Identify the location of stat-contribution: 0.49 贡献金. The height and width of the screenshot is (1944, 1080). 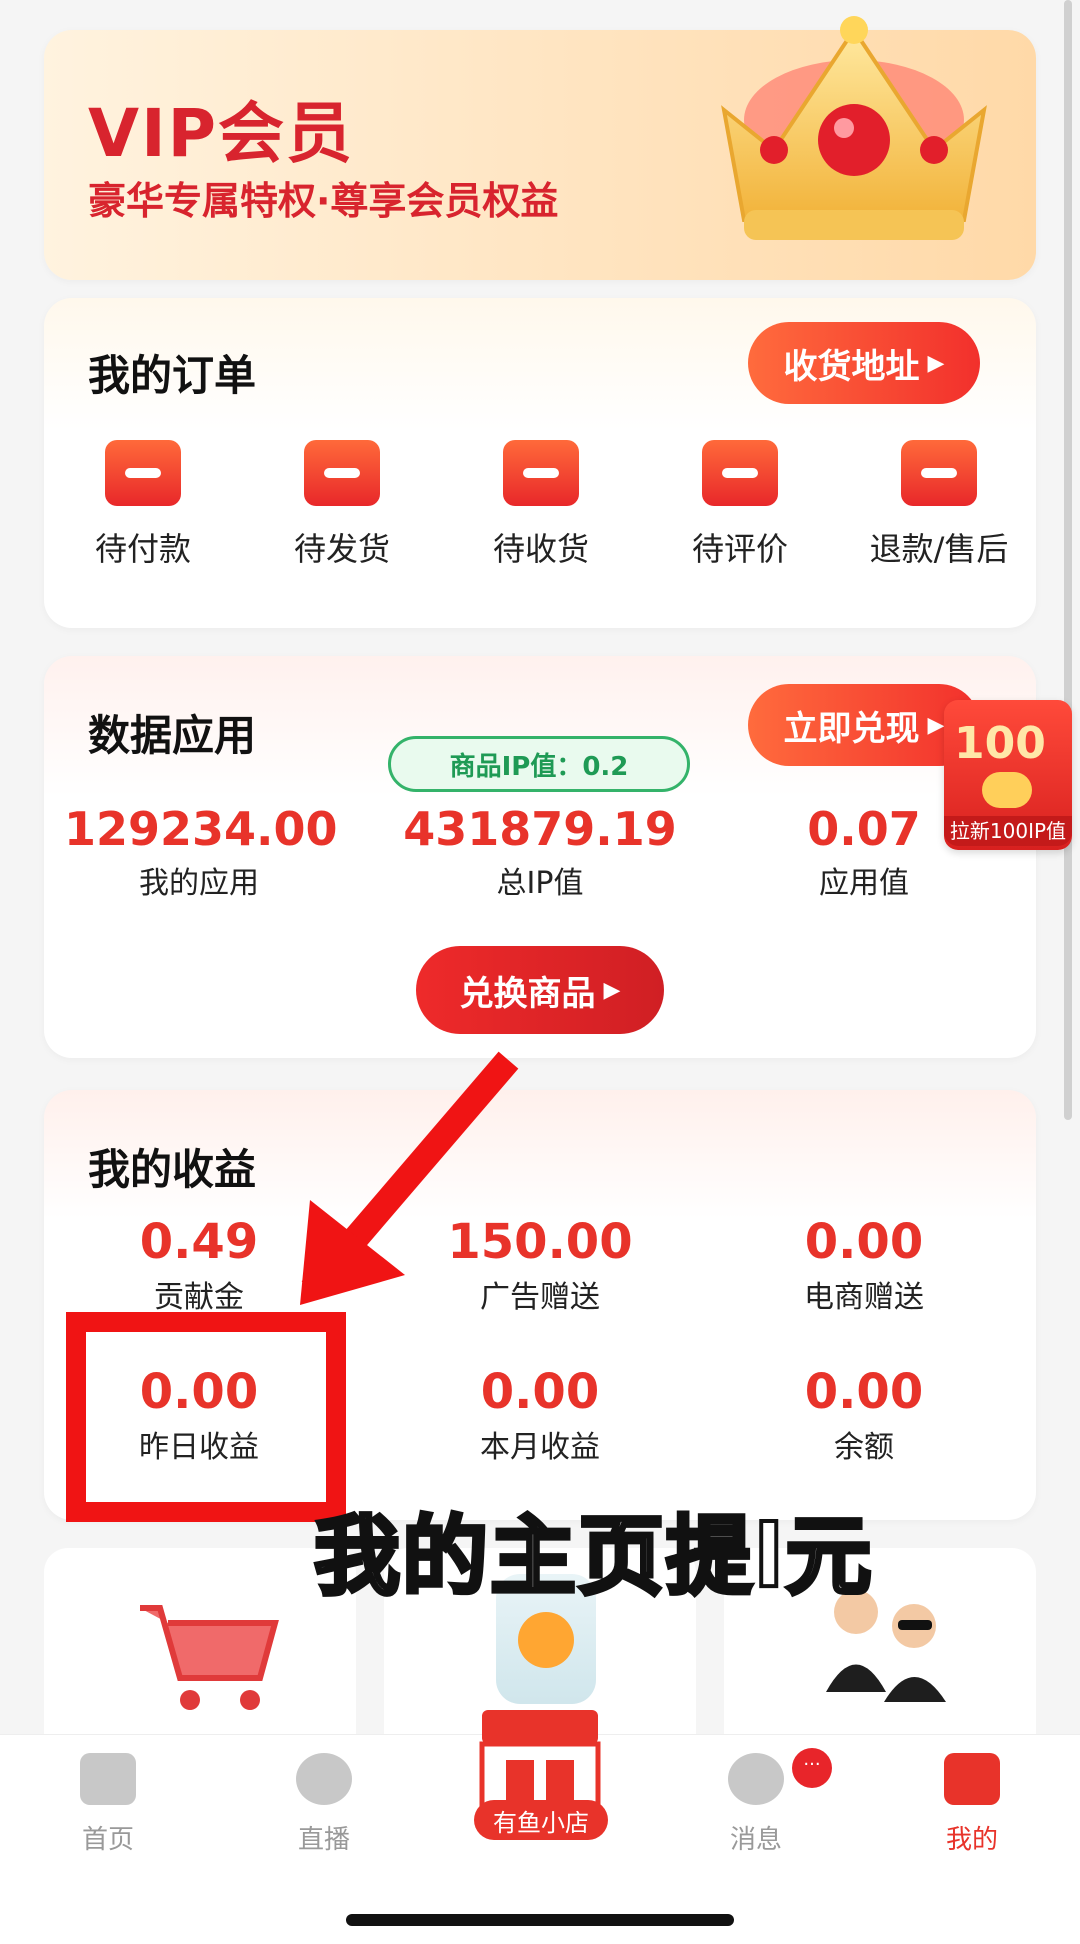
(199, 1265).